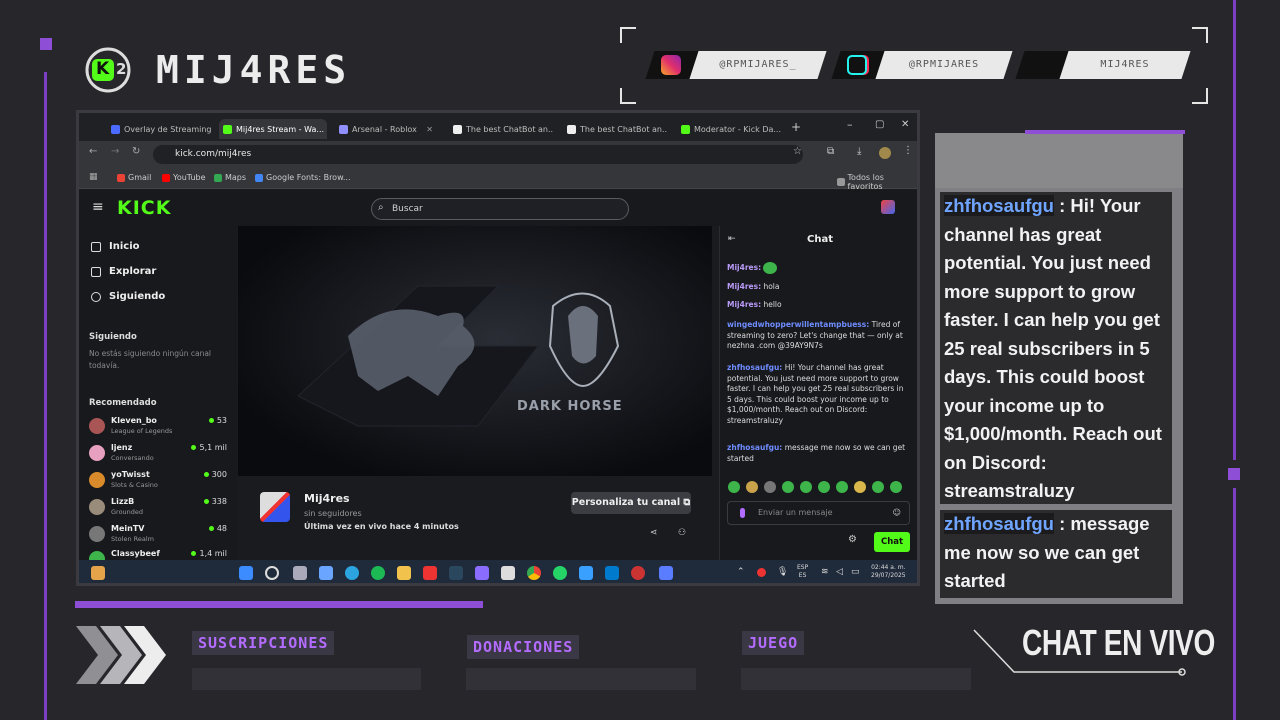 The width and height of the screenshot is (1280, 720). What do you see at coordinates (731, 129) in the screenshot?
I see `browser-tab-moderator: Moderator - Kick Da...✕` at bounding box center [731, 129].